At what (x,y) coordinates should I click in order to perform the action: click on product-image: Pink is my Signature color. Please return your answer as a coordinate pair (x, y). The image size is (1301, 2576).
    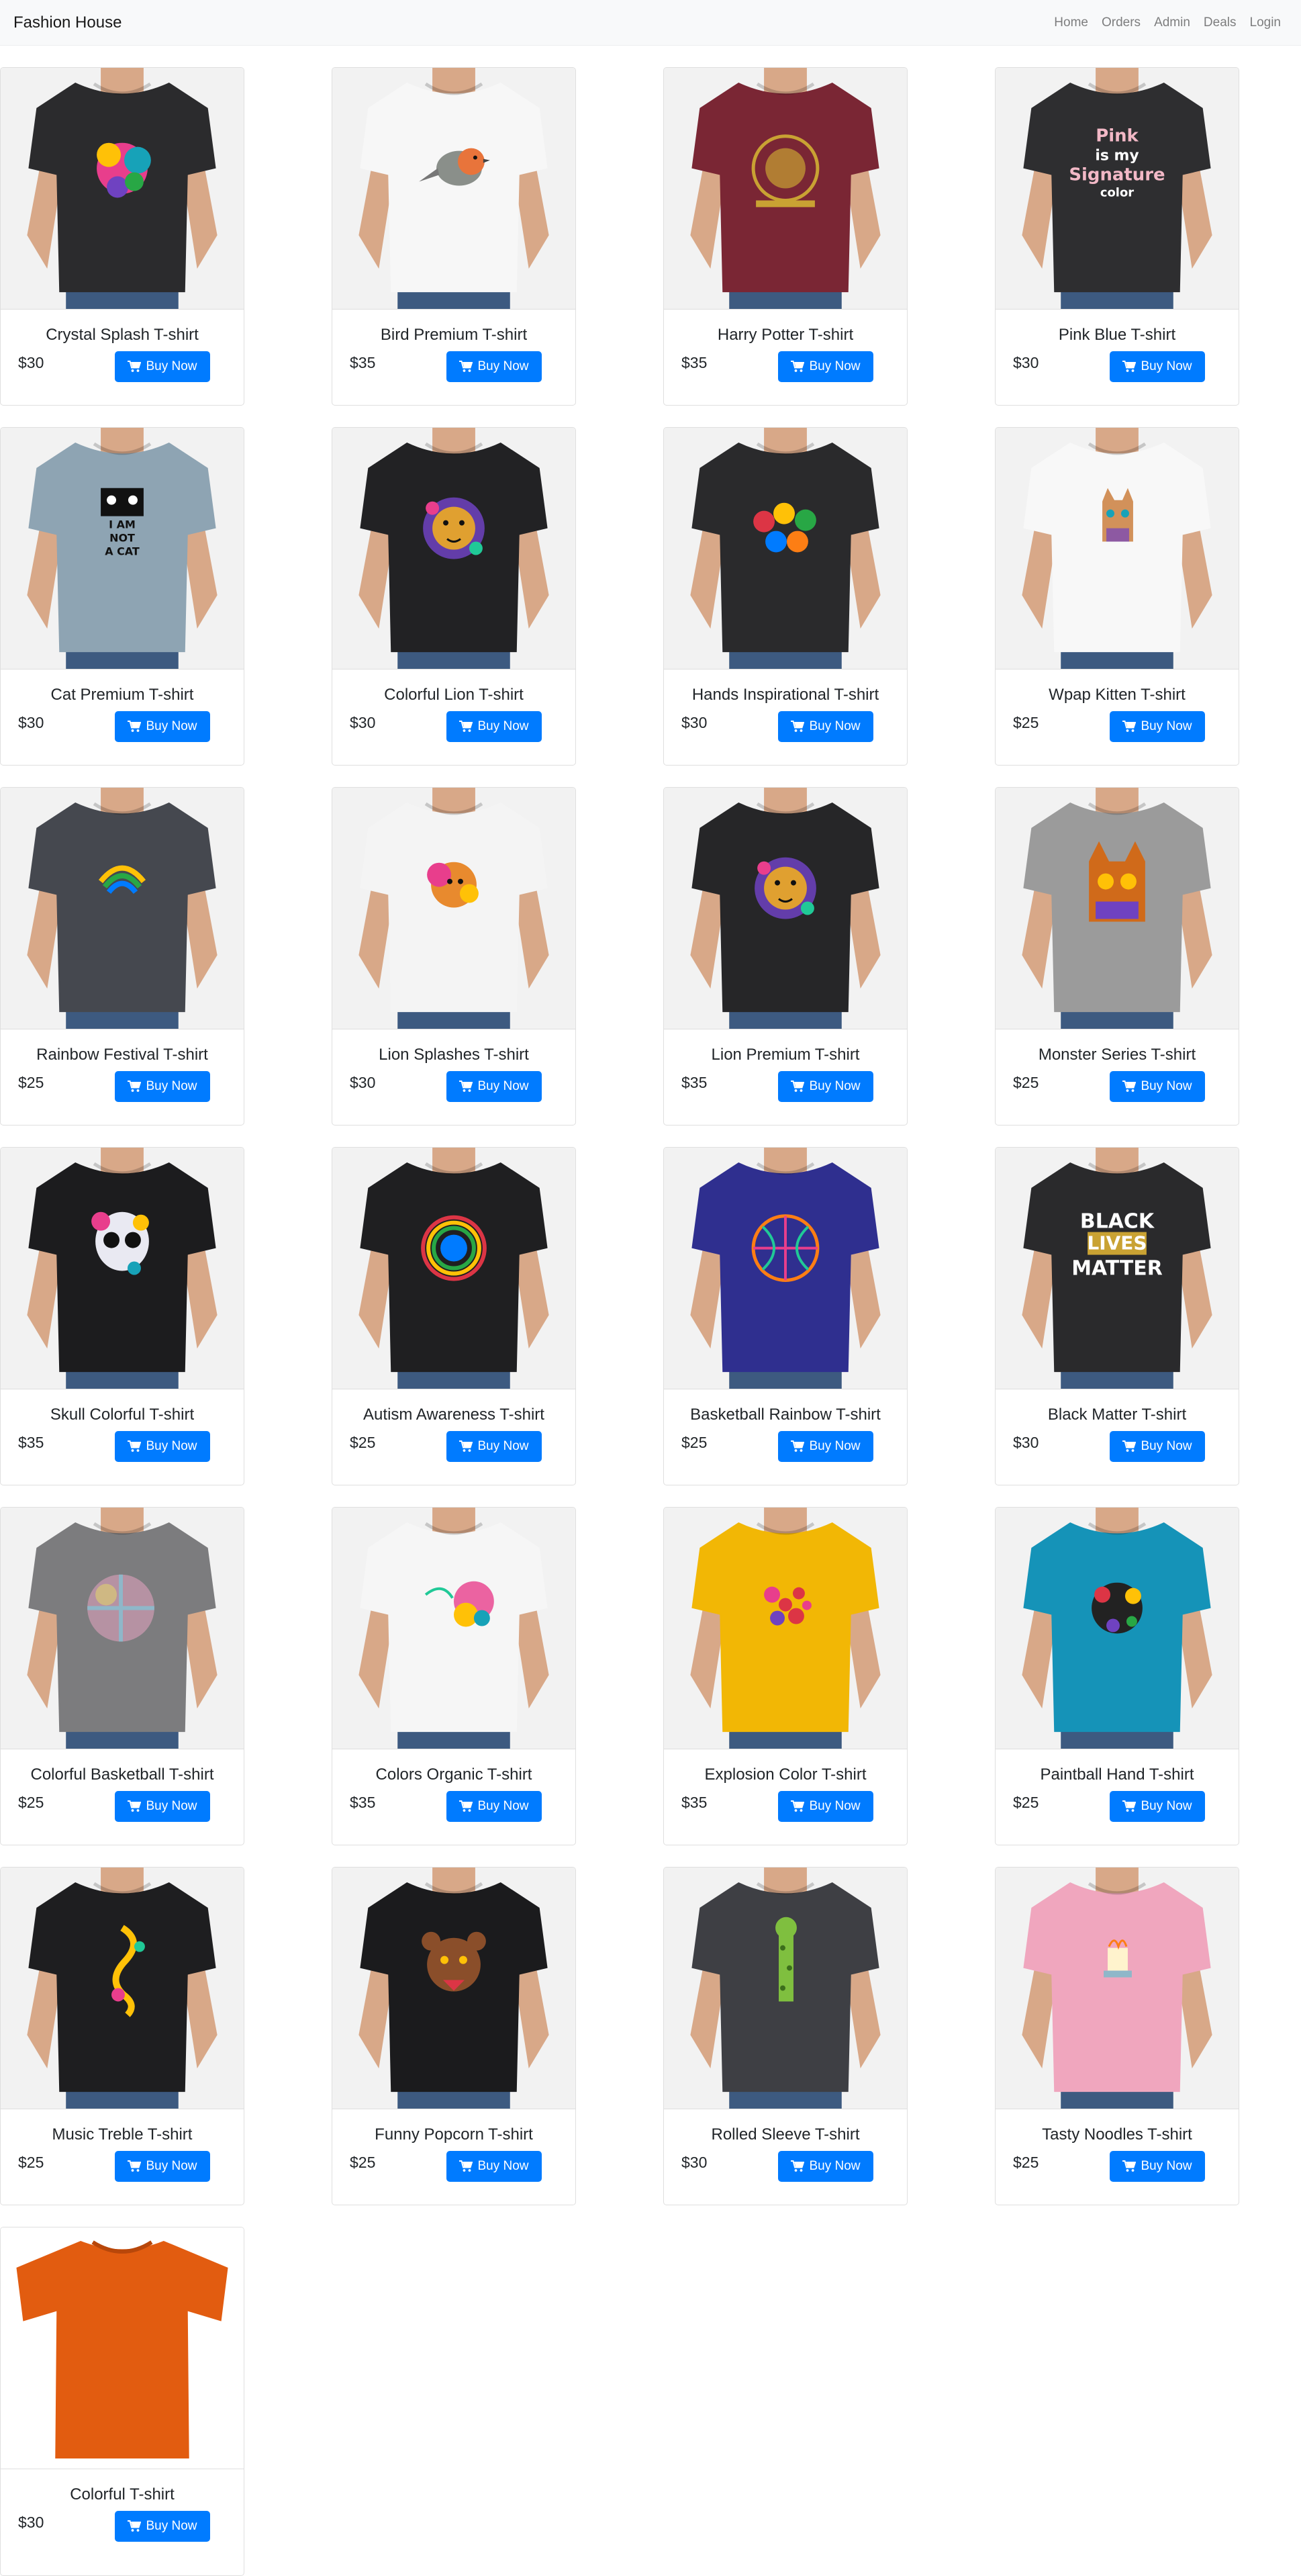
    Looking at the image, I should click on (1117, 189).